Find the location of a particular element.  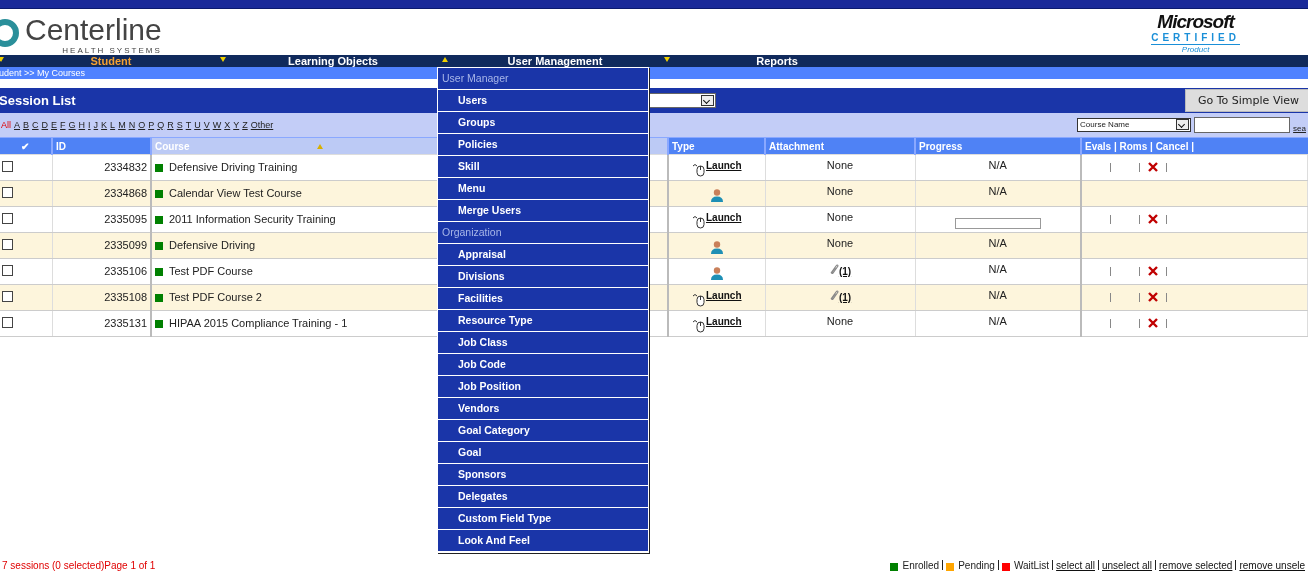

column-header: ✔ is located at coordinates (26, 146).